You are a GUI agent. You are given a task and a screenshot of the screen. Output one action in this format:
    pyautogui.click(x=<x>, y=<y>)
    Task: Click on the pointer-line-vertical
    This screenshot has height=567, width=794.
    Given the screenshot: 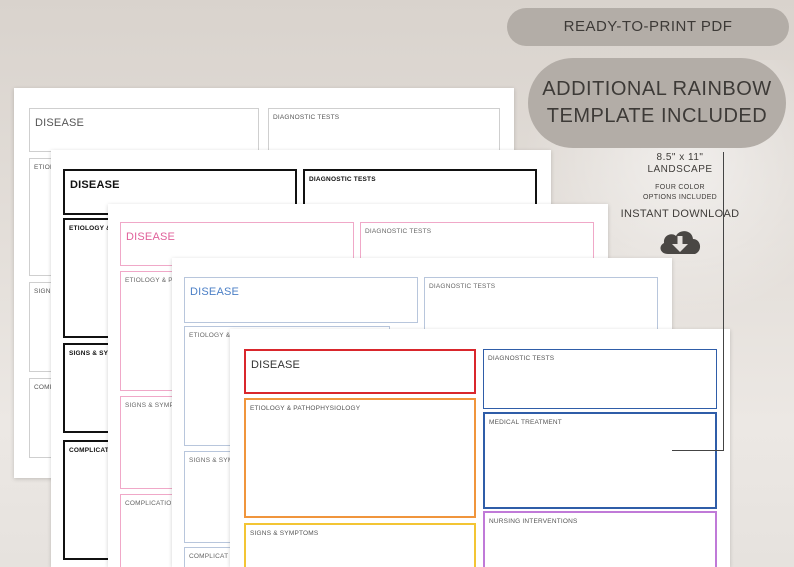 What is the action you would take?
    pyautogui.click(x=723, y=301)
    